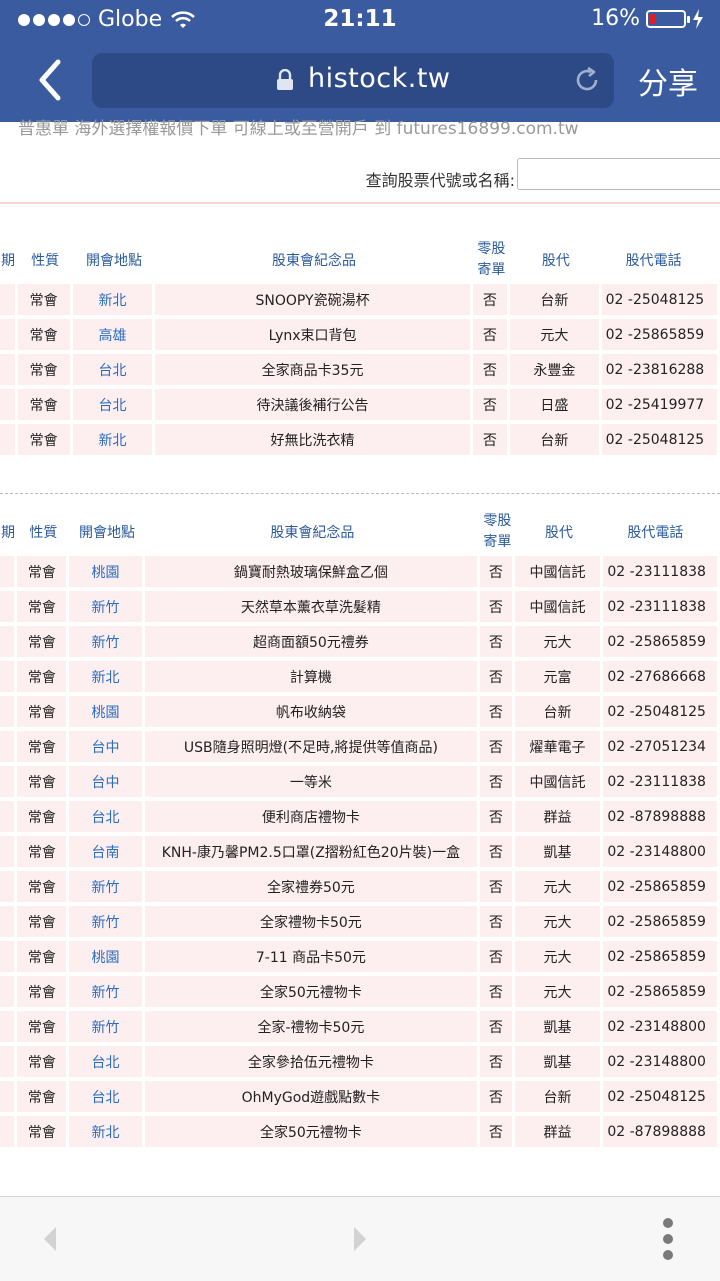 The image size is (720, 1281). Describe the element at coordinates (360, 1133) in the screenshot. I see `table-row: 常會 新北 全家50元禮物卡否群益 02 -87898888` at that location.